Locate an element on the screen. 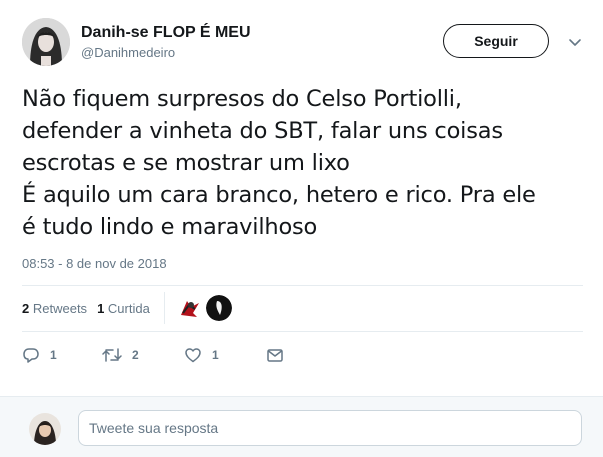 Image resolution: width=603 pixels, height=457 pixels. likes-label: Curtida is located at coordinates (128, 308).